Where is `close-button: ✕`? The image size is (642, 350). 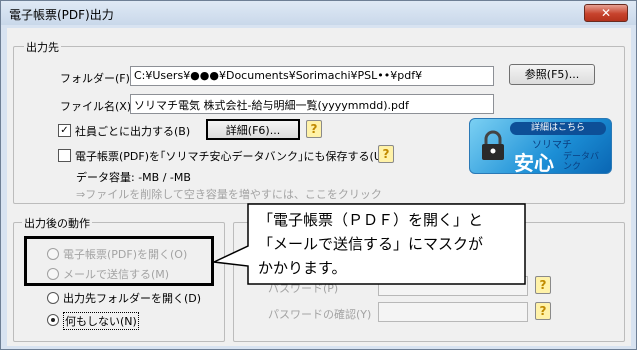
close-button: ✕ is located at coordinates (606, 13).